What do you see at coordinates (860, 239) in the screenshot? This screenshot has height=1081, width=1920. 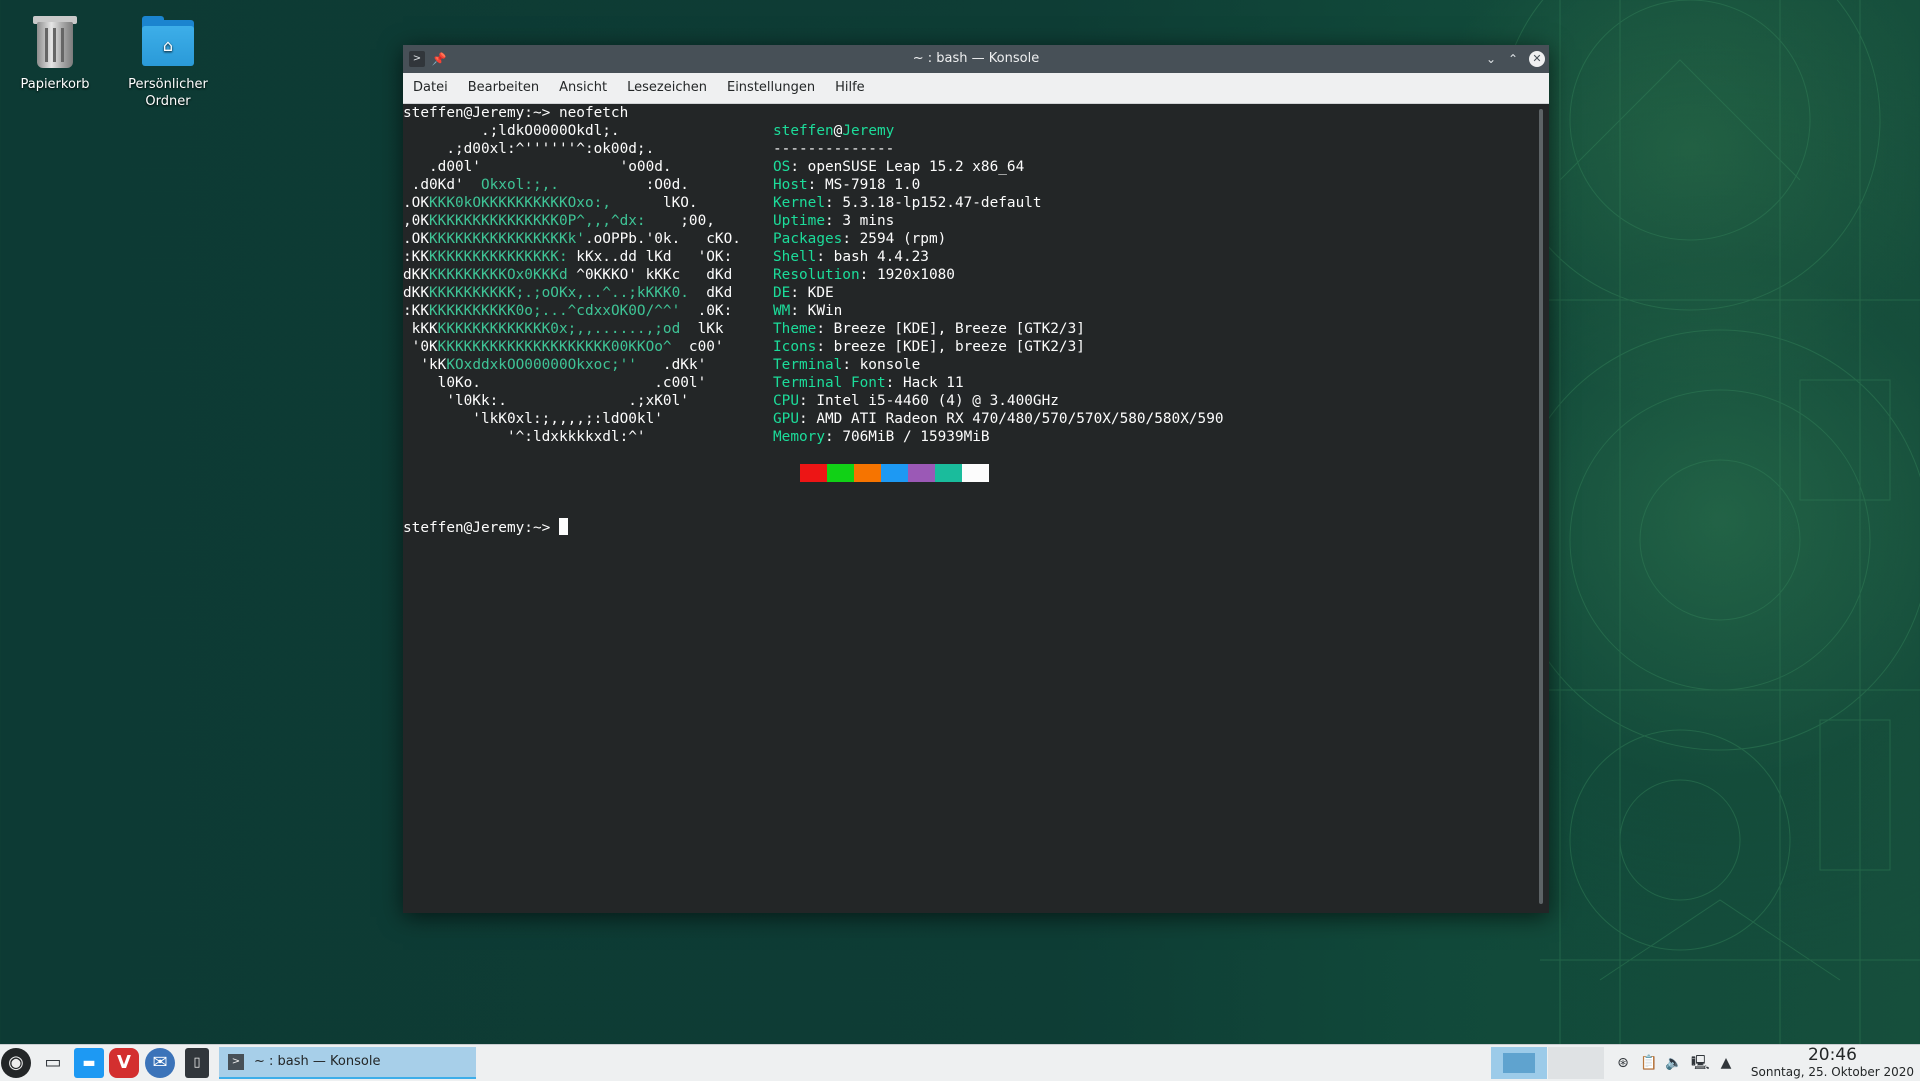 I see `info-packages: Packages: 2594 (rpm)` at bounding box center [860, 239].